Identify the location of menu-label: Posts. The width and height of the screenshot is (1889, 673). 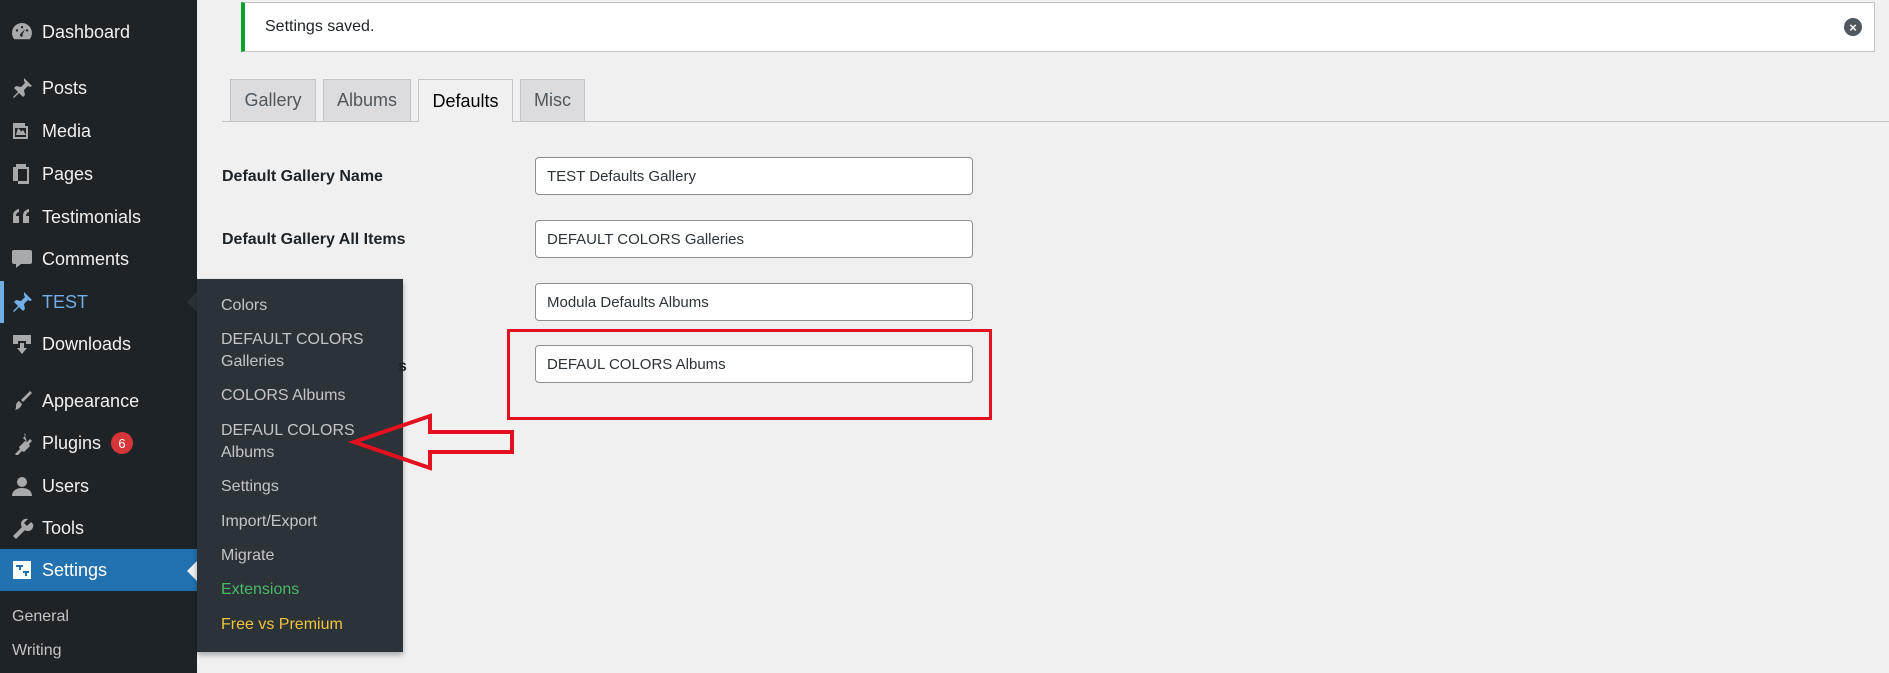
(65, 87).